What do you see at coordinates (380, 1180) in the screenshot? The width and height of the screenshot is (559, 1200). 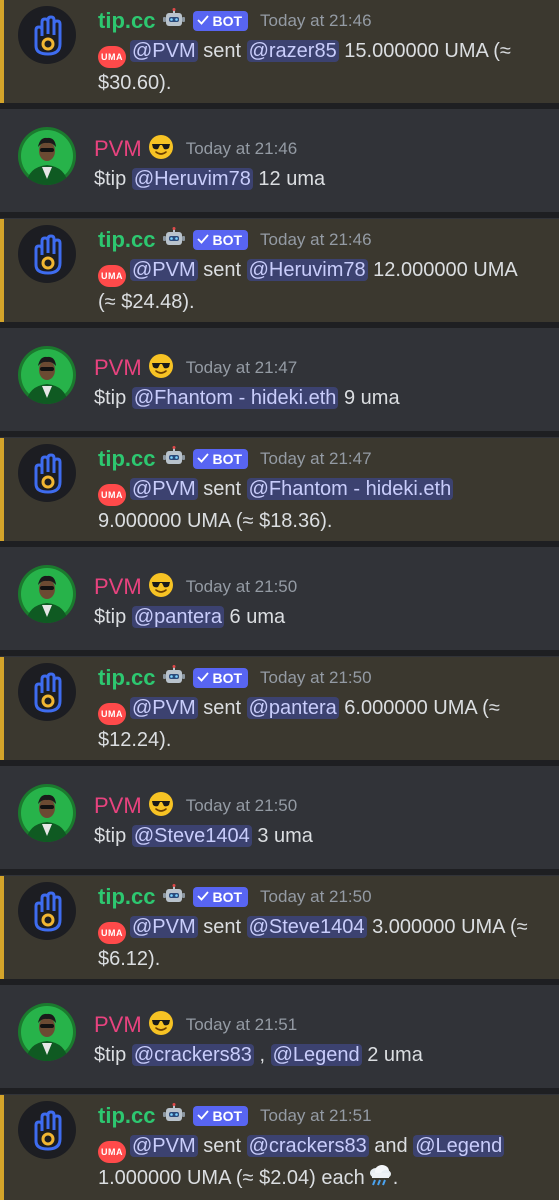 I see `rain-cloud-icon` at bounding box center [380, 1180].